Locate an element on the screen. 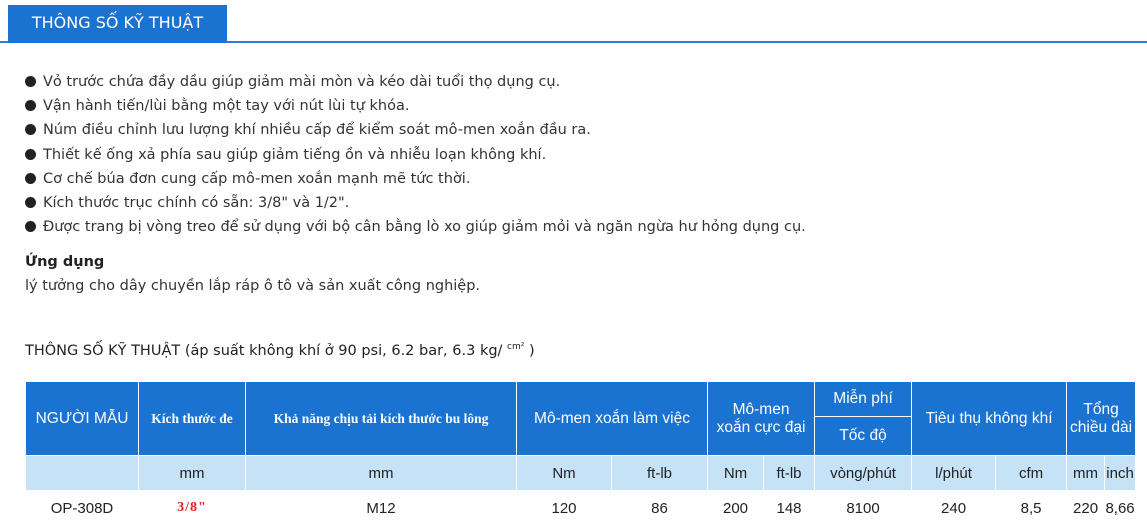 The height and width of the screenshot is (528, 1147). unit-work-ftlb: ft-lb is located at coordinates (659, 473).